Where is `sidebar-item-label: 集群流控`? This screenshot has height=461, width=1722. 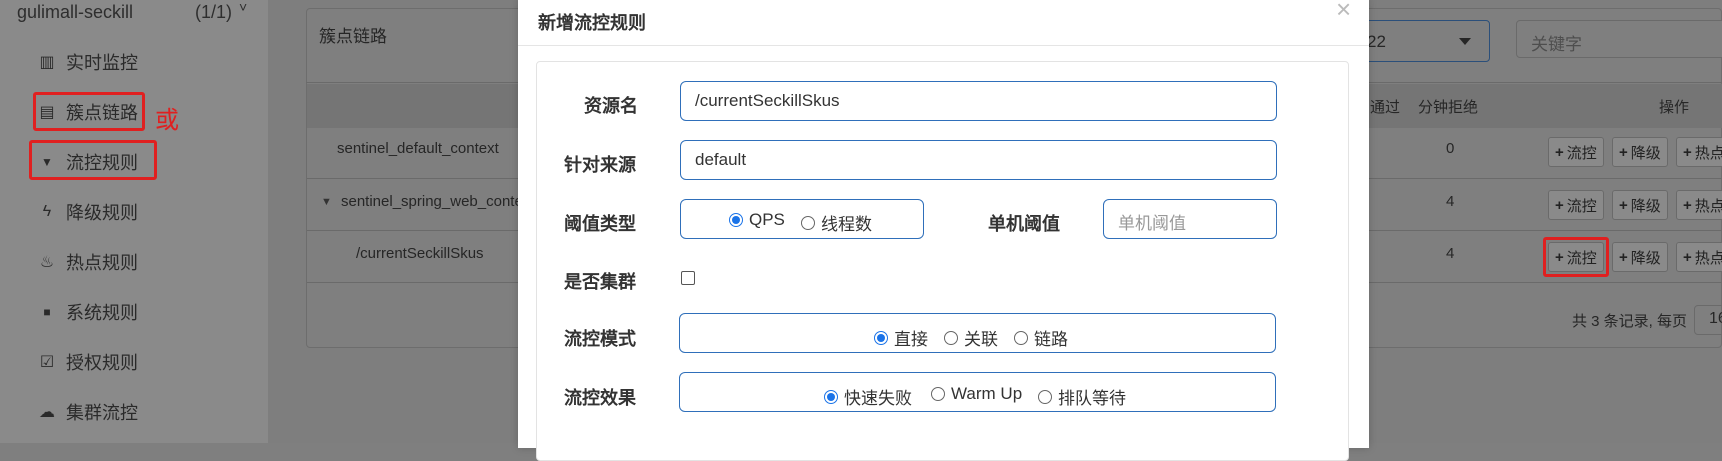 sidebar-item-label: 集群流控 is located at coordinates (102, 413).